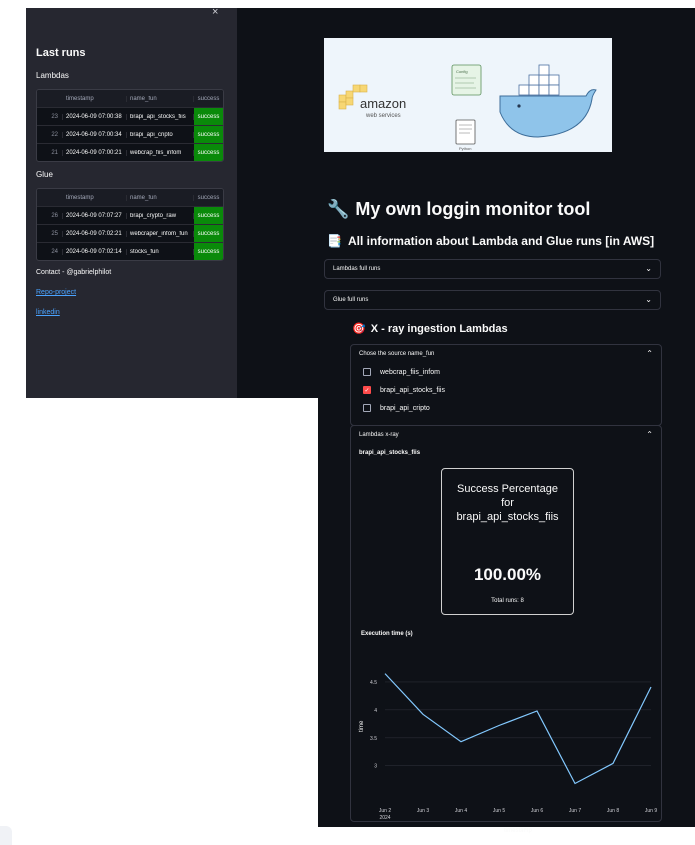  Describe the element at coordinates (651, 811) in the screenshot. I see `x-tick-label: Jun 9` at that location.